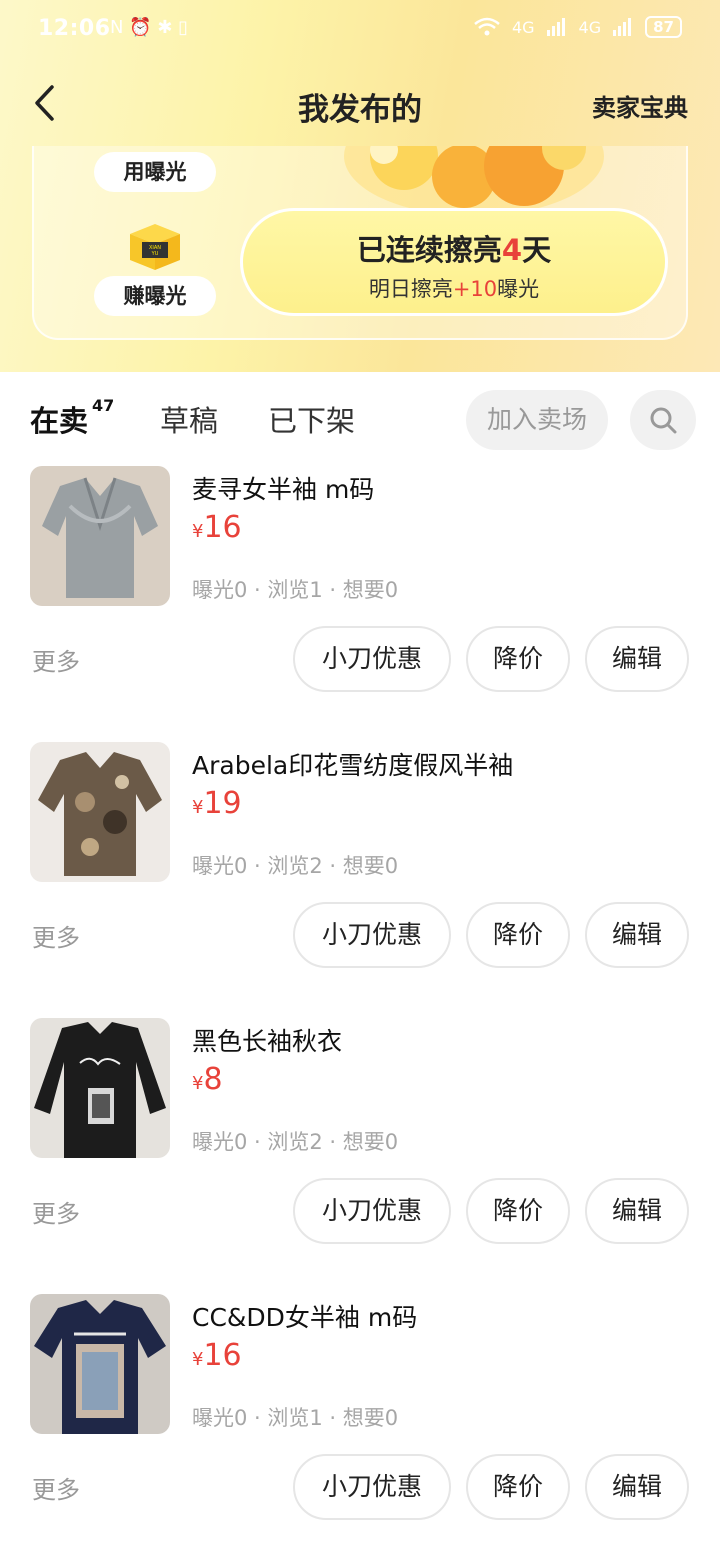 The height and width of the screenshot is (1566, 720). I want to click on streak-subtext: 明日擦亮+10曝光, so click(454, 289).